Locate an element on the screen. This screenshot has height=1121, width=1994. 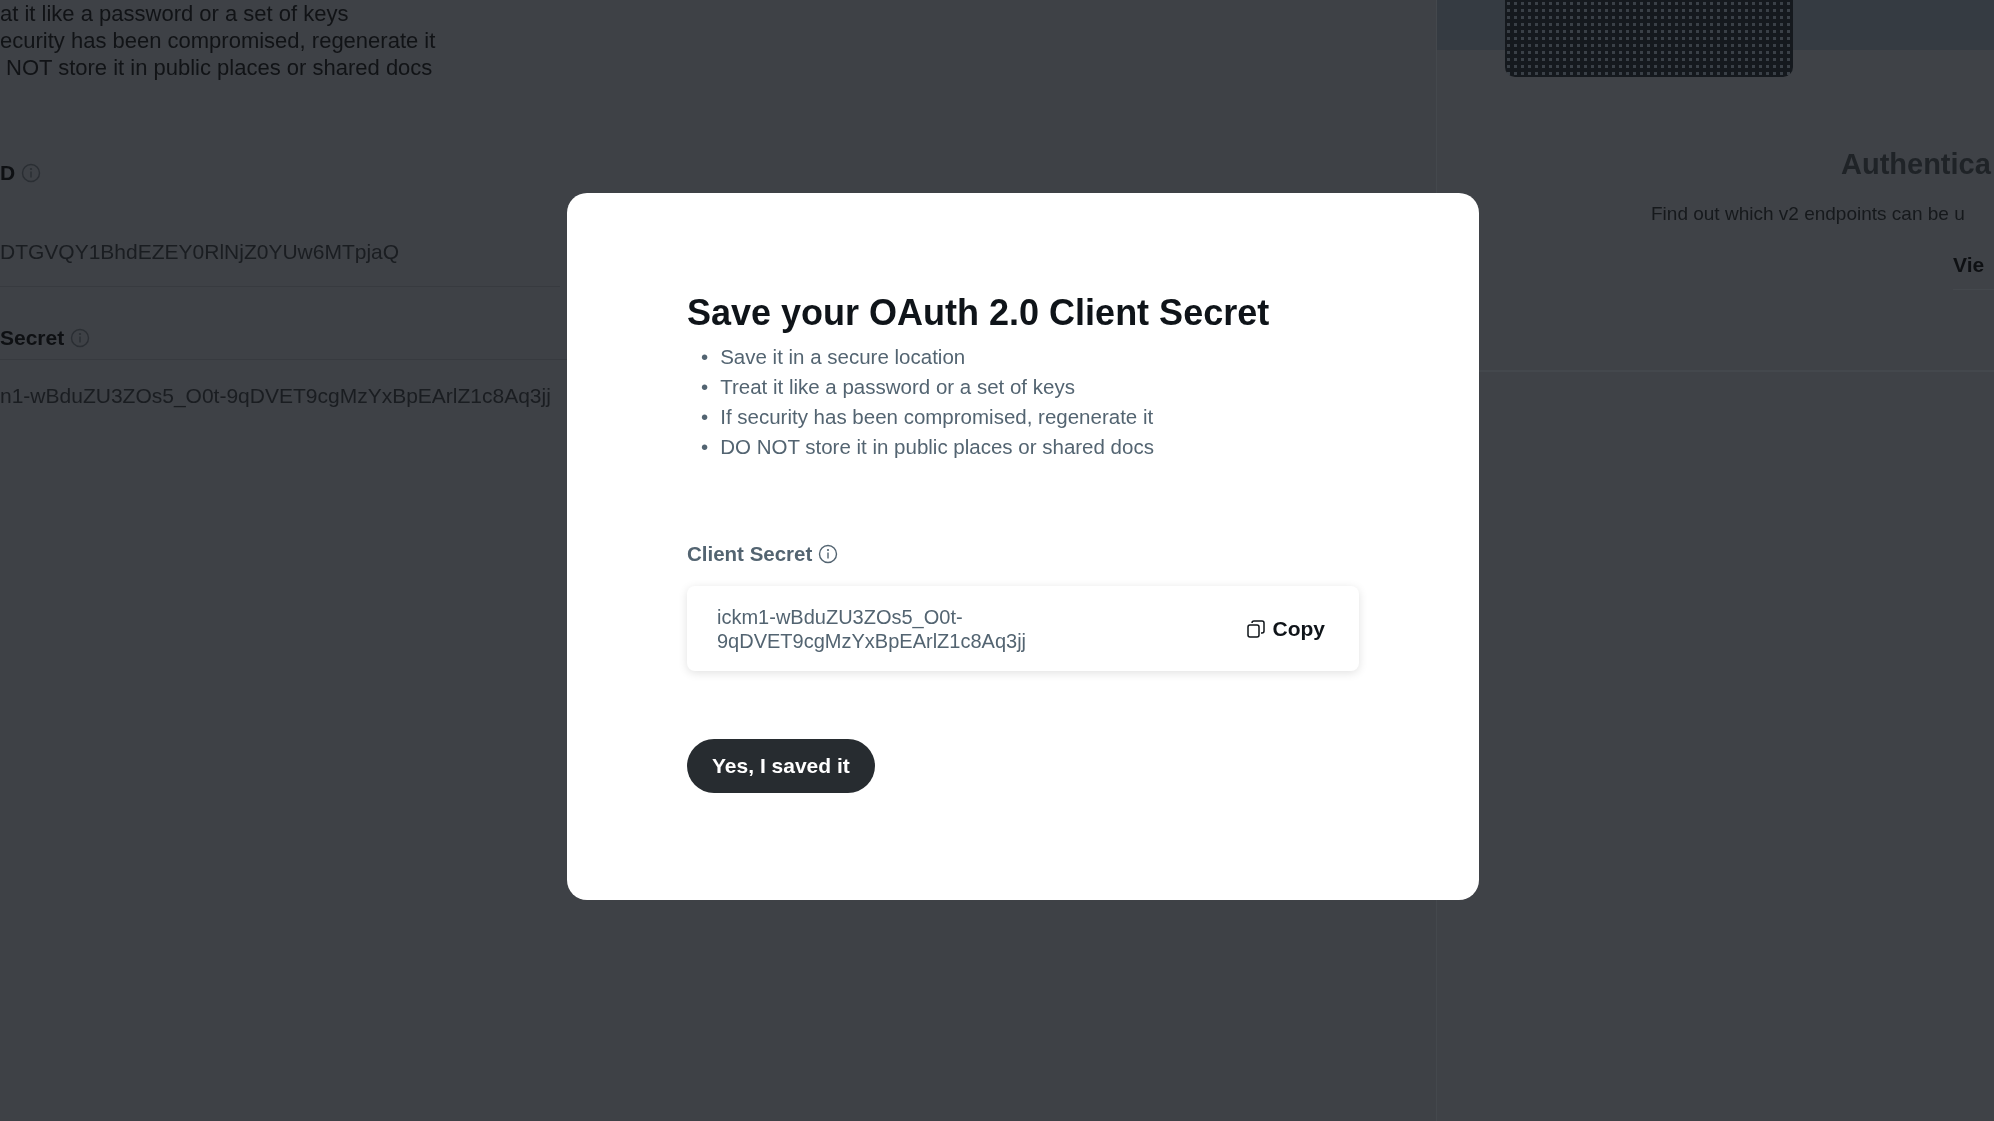
modal-title: Save your OAuth 2.0 Client Secret is located at coordinates (979, 313).